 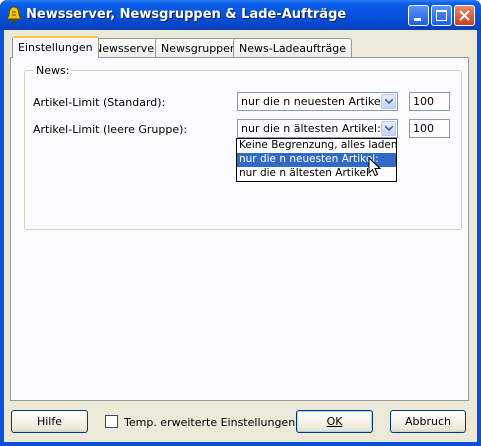 I want to click on cancel-button: Abbruch, so click(x=428, y=421).